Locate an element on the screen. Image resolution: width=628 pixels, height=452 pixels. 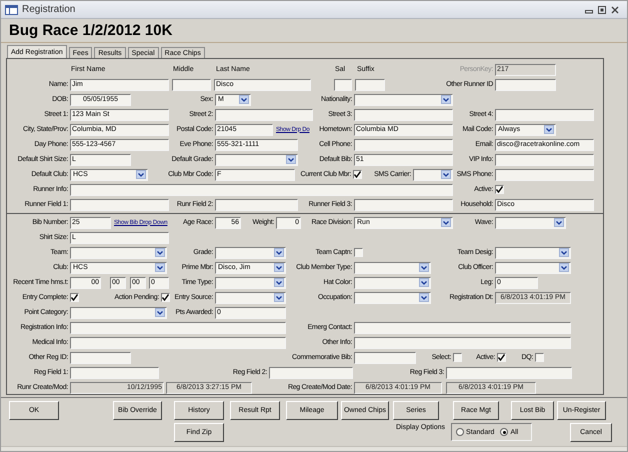
maximize-icon is located at coordinates (602, 10).